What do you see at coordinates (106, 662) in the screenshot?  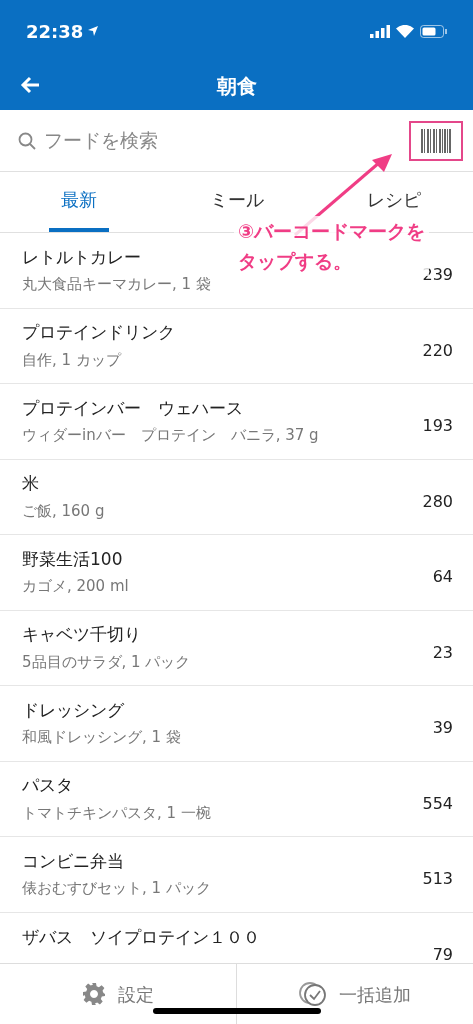 I see `food-detail: 5品目のサラダ, 1 パック` at bounding box center [106, 662].